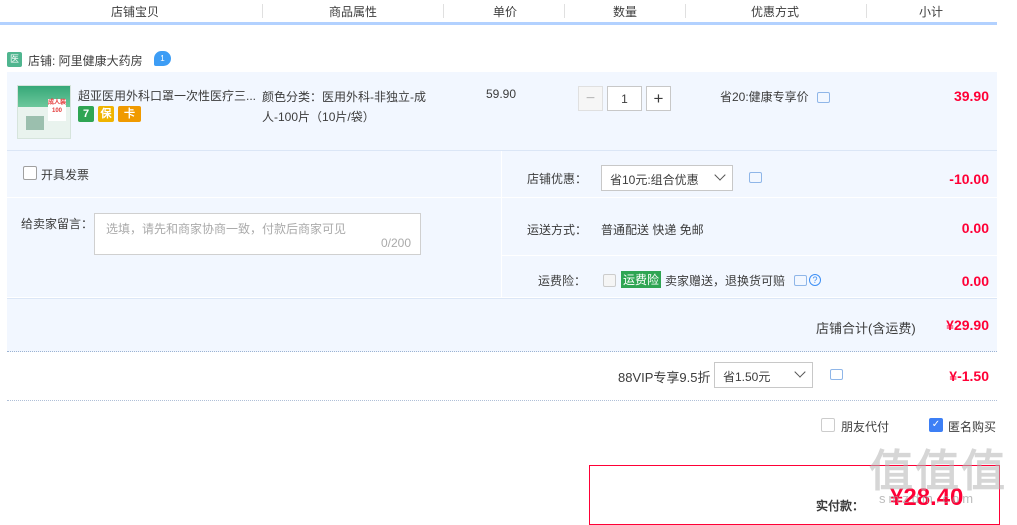  What do you see at coordinates (936, 425) in the screenshot?
I see `anonymous-checkbox: ✓` at bounding box center [936, 425].